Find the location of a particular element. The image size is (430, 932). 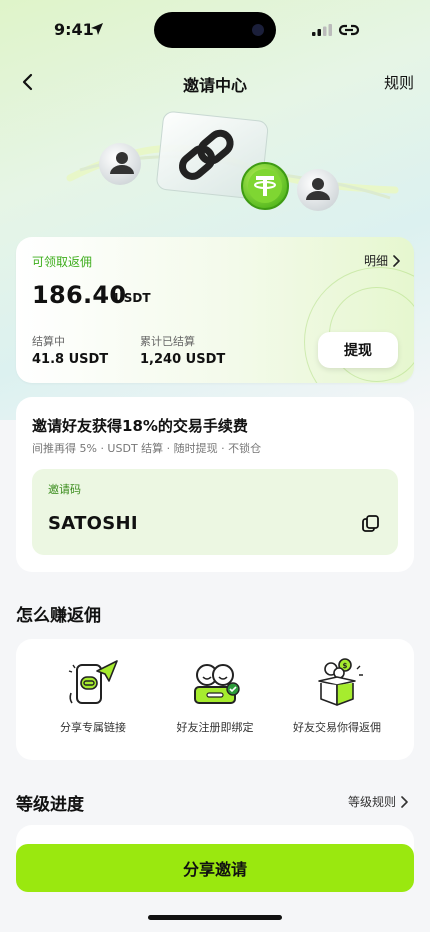

how-to-earn-card: 分享专属链接 好友注册即绑定 $ 好友交易你得返佣 is located at coordinates (215, 699).